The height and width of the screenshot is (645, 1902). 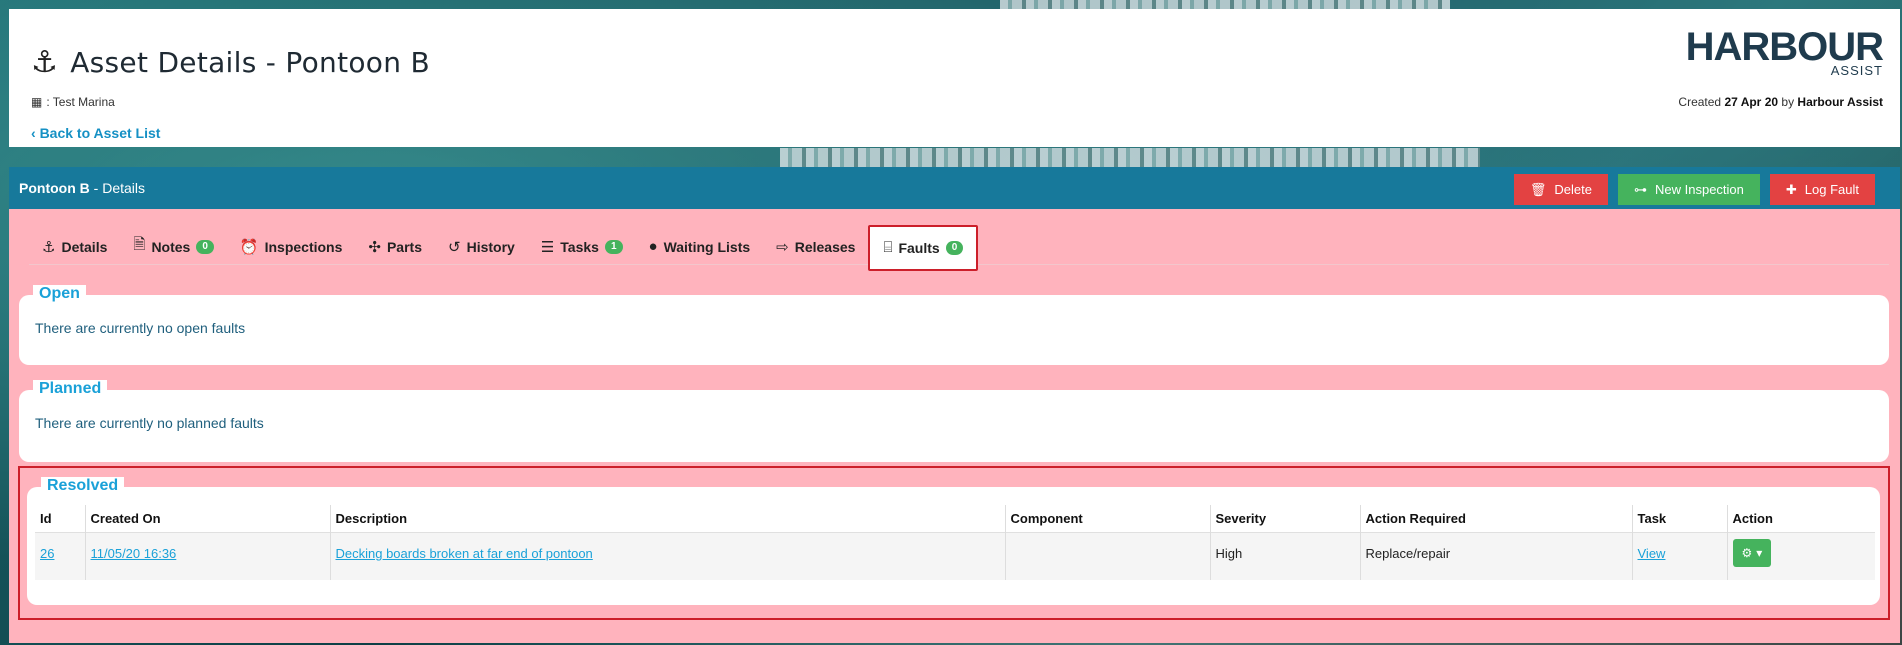 I want to click on tab-faults: ⌸ Faults 0, so click(x=923, y=247).